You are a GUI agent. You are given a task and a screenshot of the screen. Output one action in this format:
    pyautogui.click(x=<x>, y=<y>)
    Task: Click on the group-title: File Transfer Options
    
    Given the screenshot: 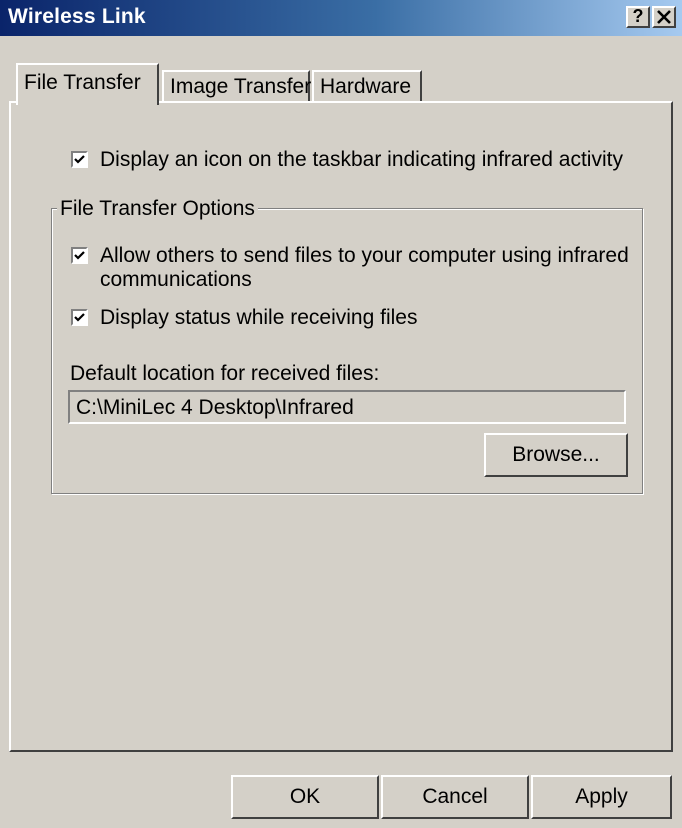 What is the action you would take?
    pyautogui.click(x=157, y=209)
    